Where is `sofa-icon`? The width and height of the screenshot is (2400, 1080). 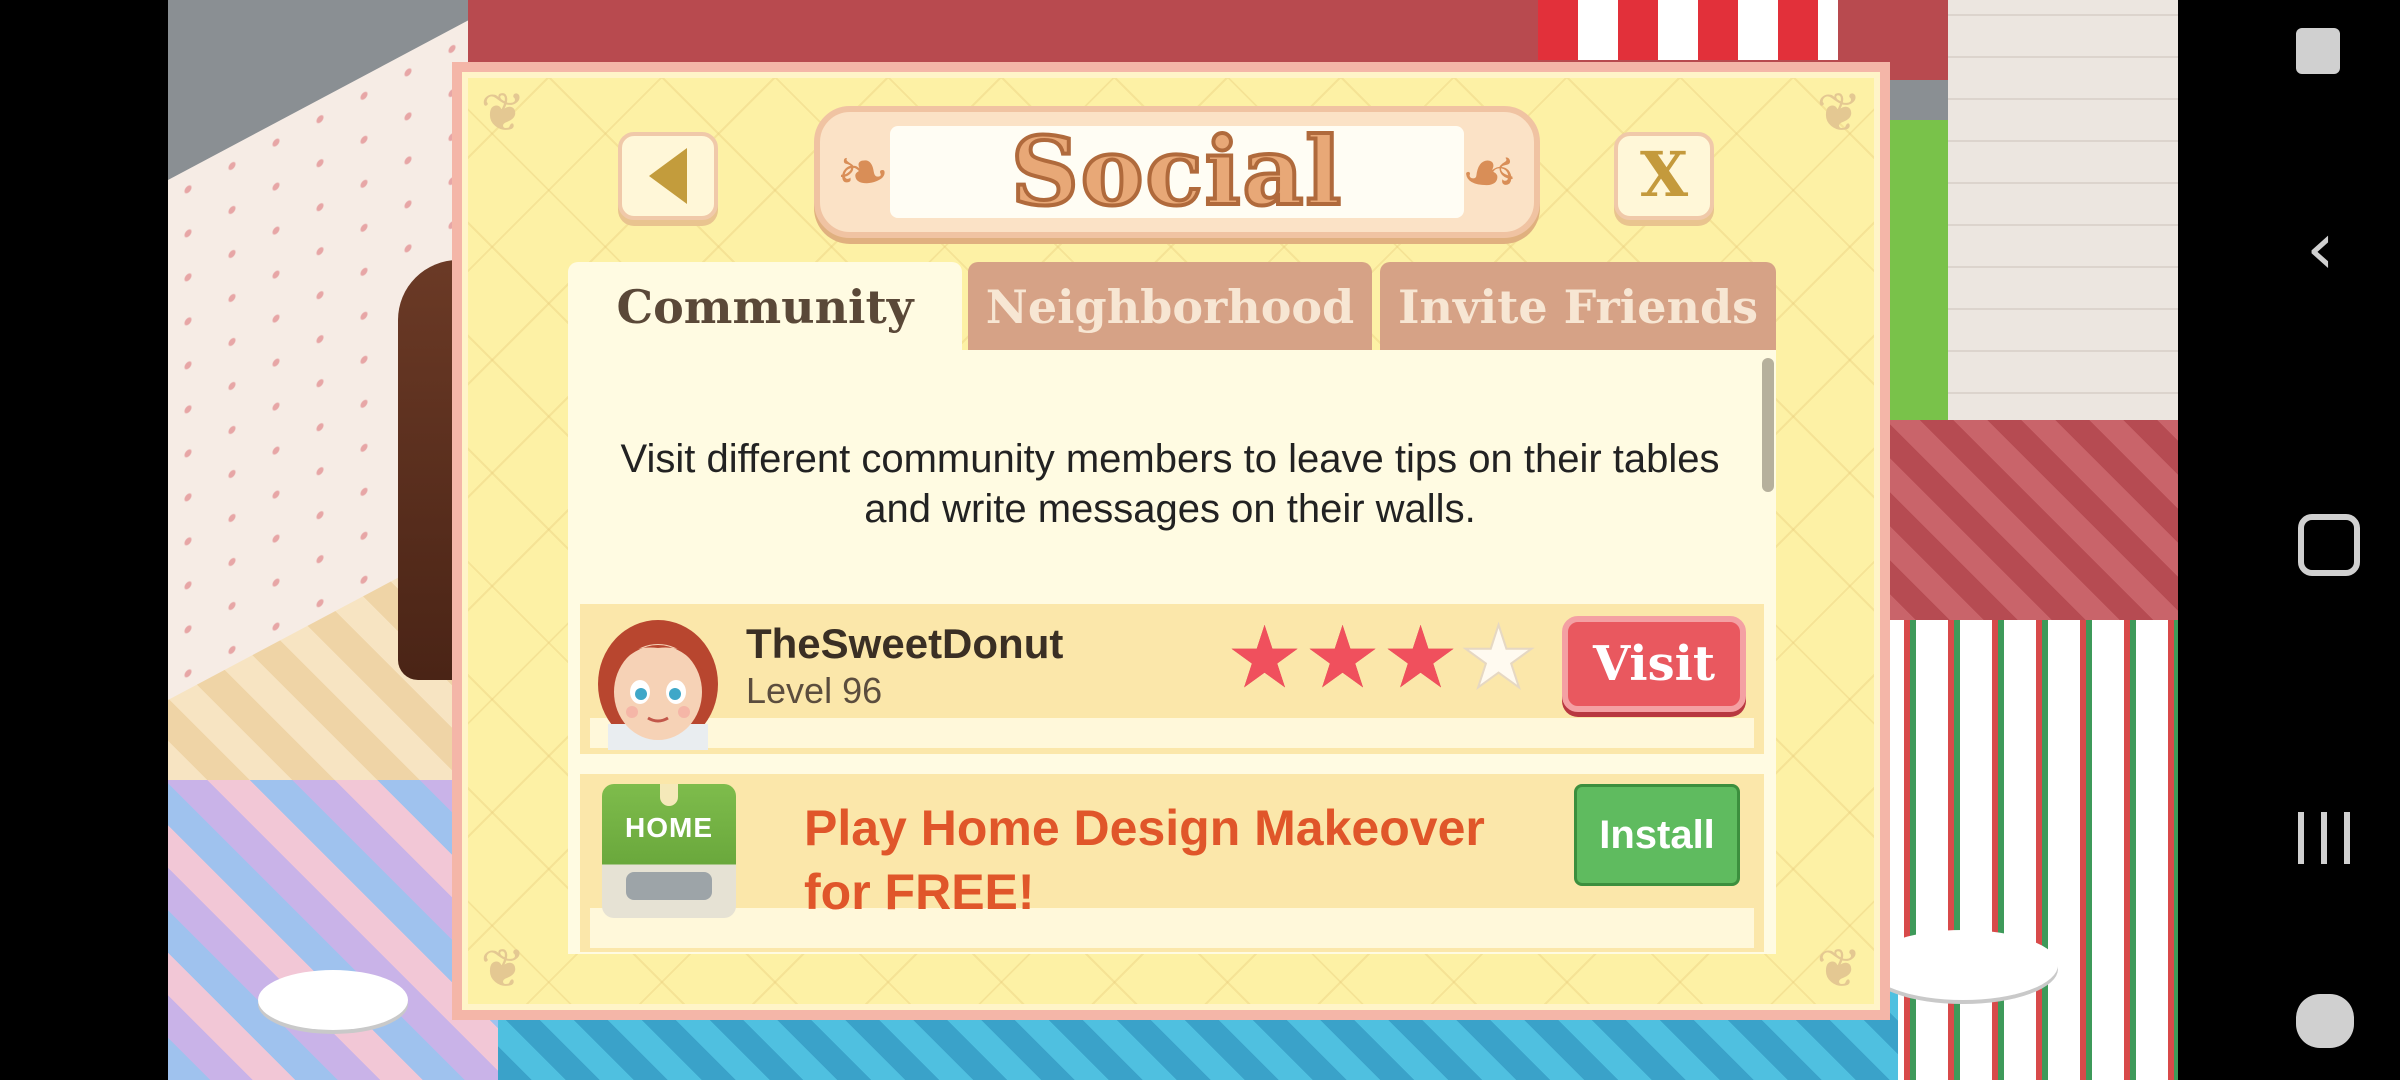 sofa-icon is located at coordinates (669, 886).